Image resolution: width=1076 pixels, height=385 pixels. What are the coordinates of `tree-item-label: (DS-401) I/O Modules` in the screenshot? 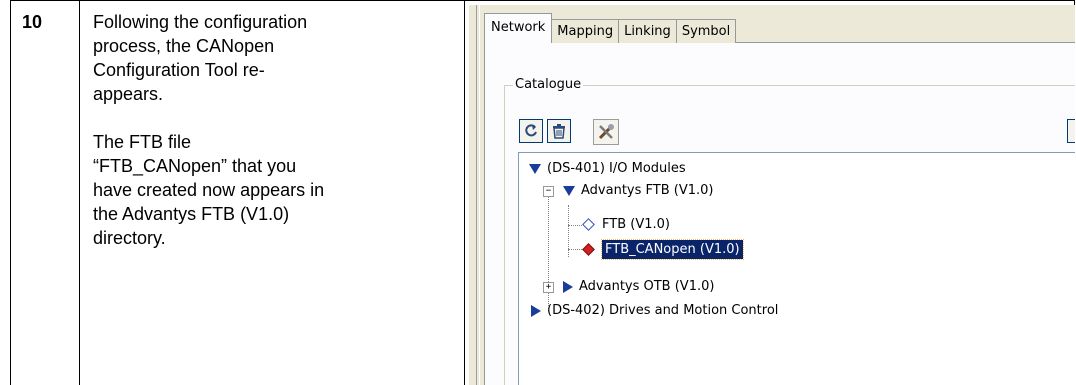 It's located at (616, 168).